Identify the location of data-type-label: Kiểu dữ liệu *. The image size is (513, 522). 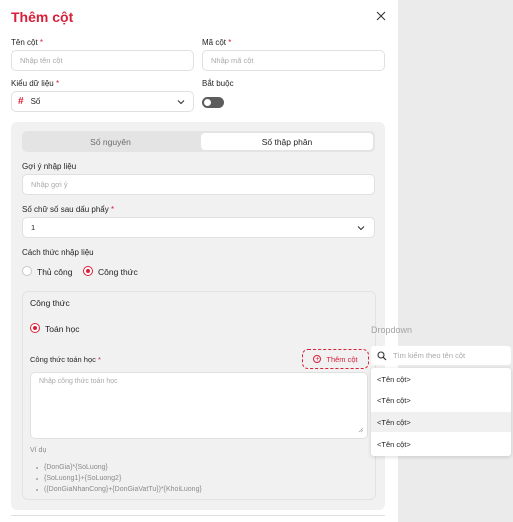
(35, 83).